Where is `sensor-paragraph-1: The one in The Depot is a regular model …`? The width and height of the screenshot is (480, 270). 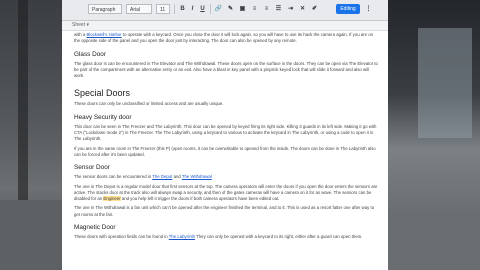 sensor-paragraph-1: The one in The Depot is a regular model … is located at coordinates (226, 193).